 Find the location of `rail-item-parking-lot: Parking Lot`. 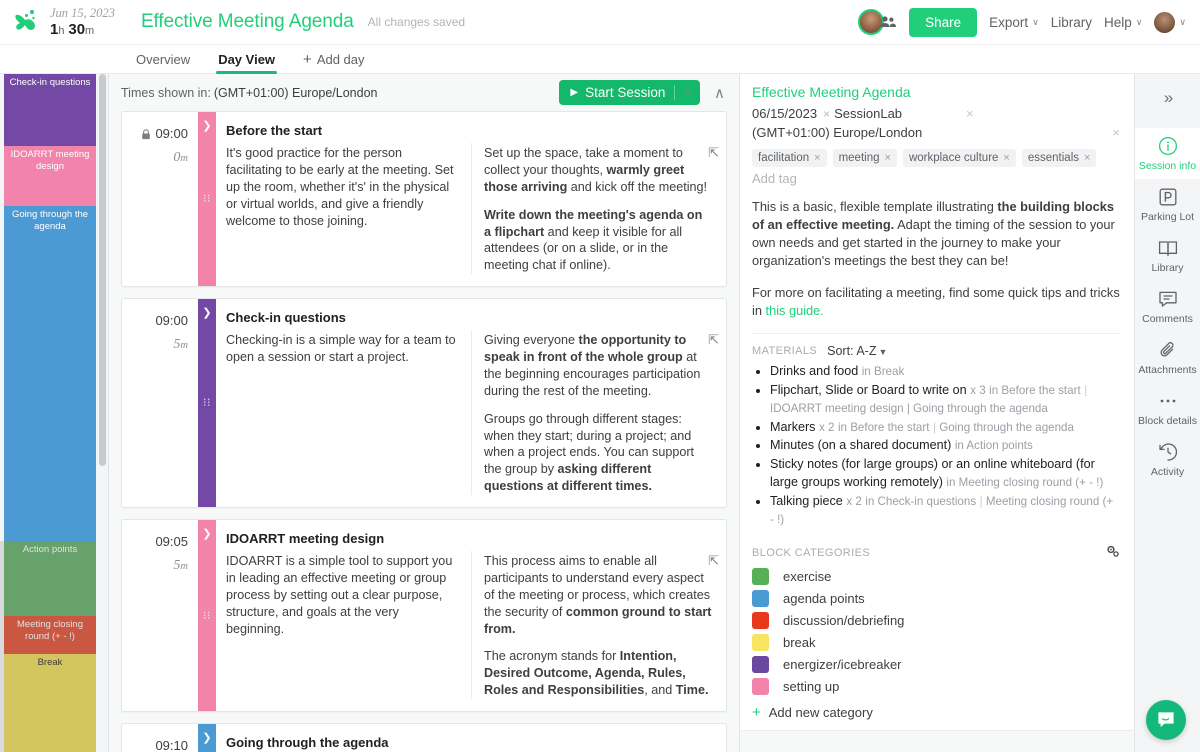

rail-item-parking-lot: Parking Lot is located at coordinates (1167, 204).